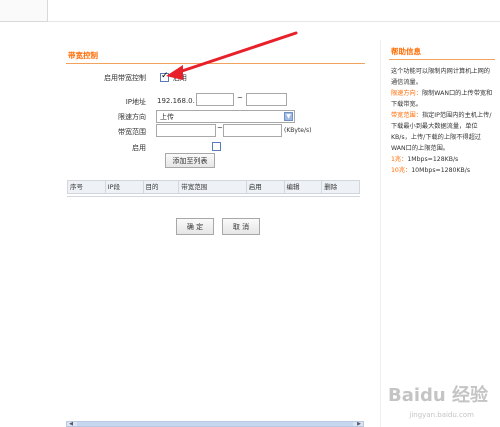 Image resolution: width=500 pixels, height=427 pixels. What do you see at coordinates (180, 78) in the screenshot?
I see `enable-checkbox-text: 启用` at bounding box center [180, 78].